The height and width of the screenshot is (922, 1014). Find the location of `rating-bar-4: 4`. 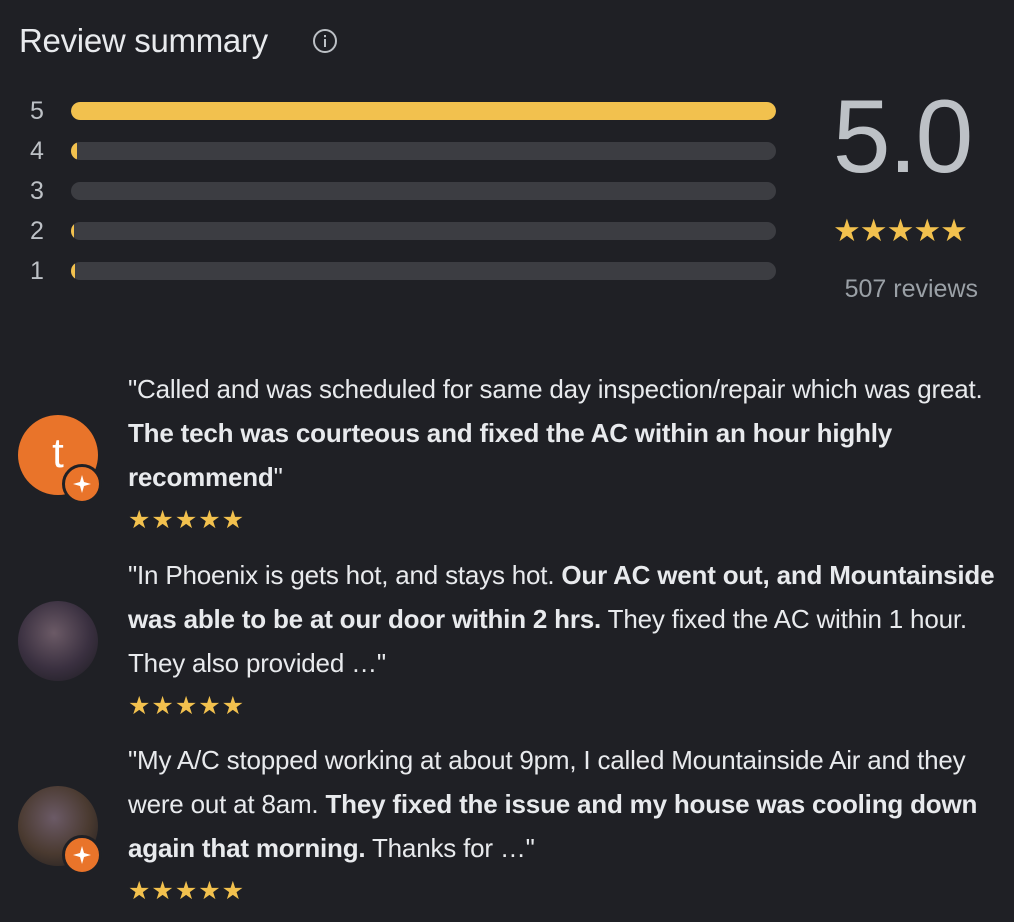

rating-bar-4: 4 is located at coordinates (405, 151).